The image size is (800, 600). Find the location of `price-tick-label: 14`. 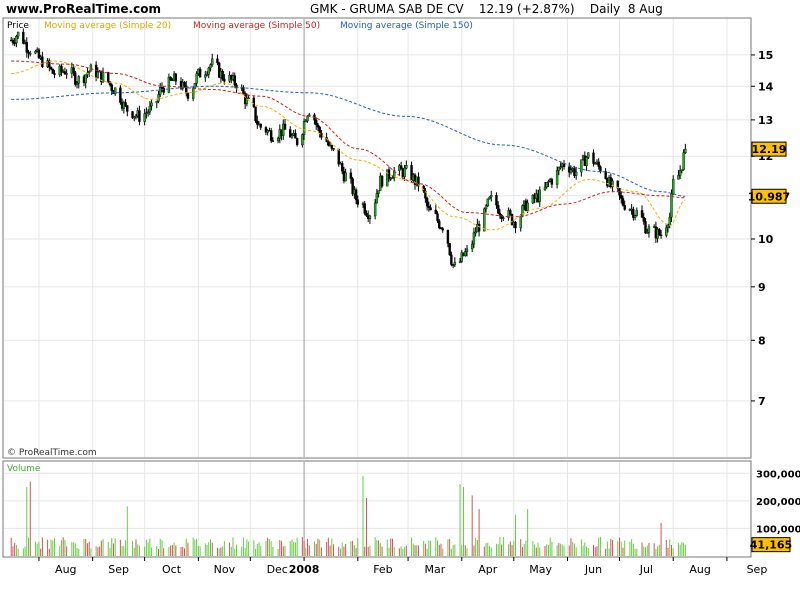

price-tick-label: 14 is located at coordinates (766, 86).